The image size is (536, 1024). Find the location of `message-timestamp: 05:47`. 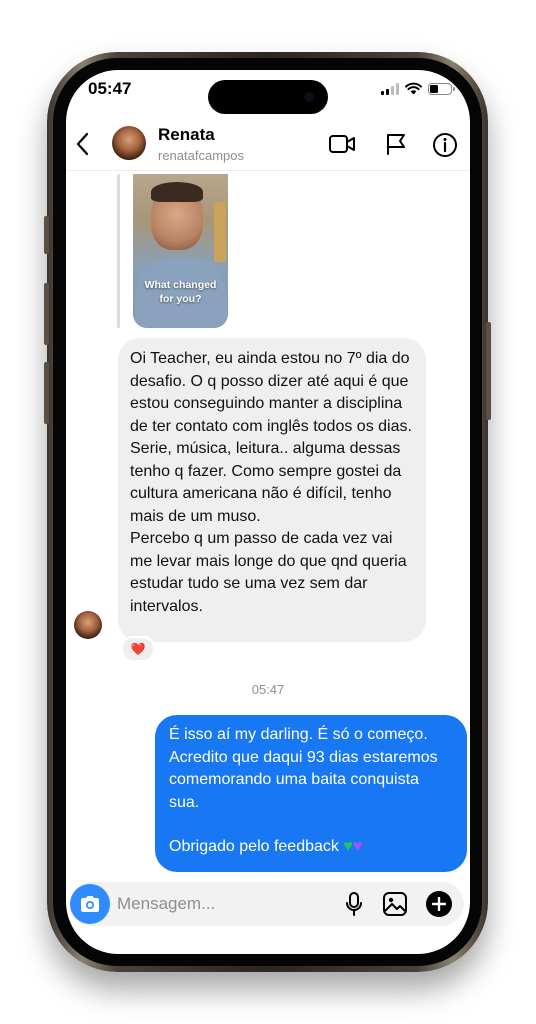

message-timestamp: 05:47 is located at coordinates (268, 689).